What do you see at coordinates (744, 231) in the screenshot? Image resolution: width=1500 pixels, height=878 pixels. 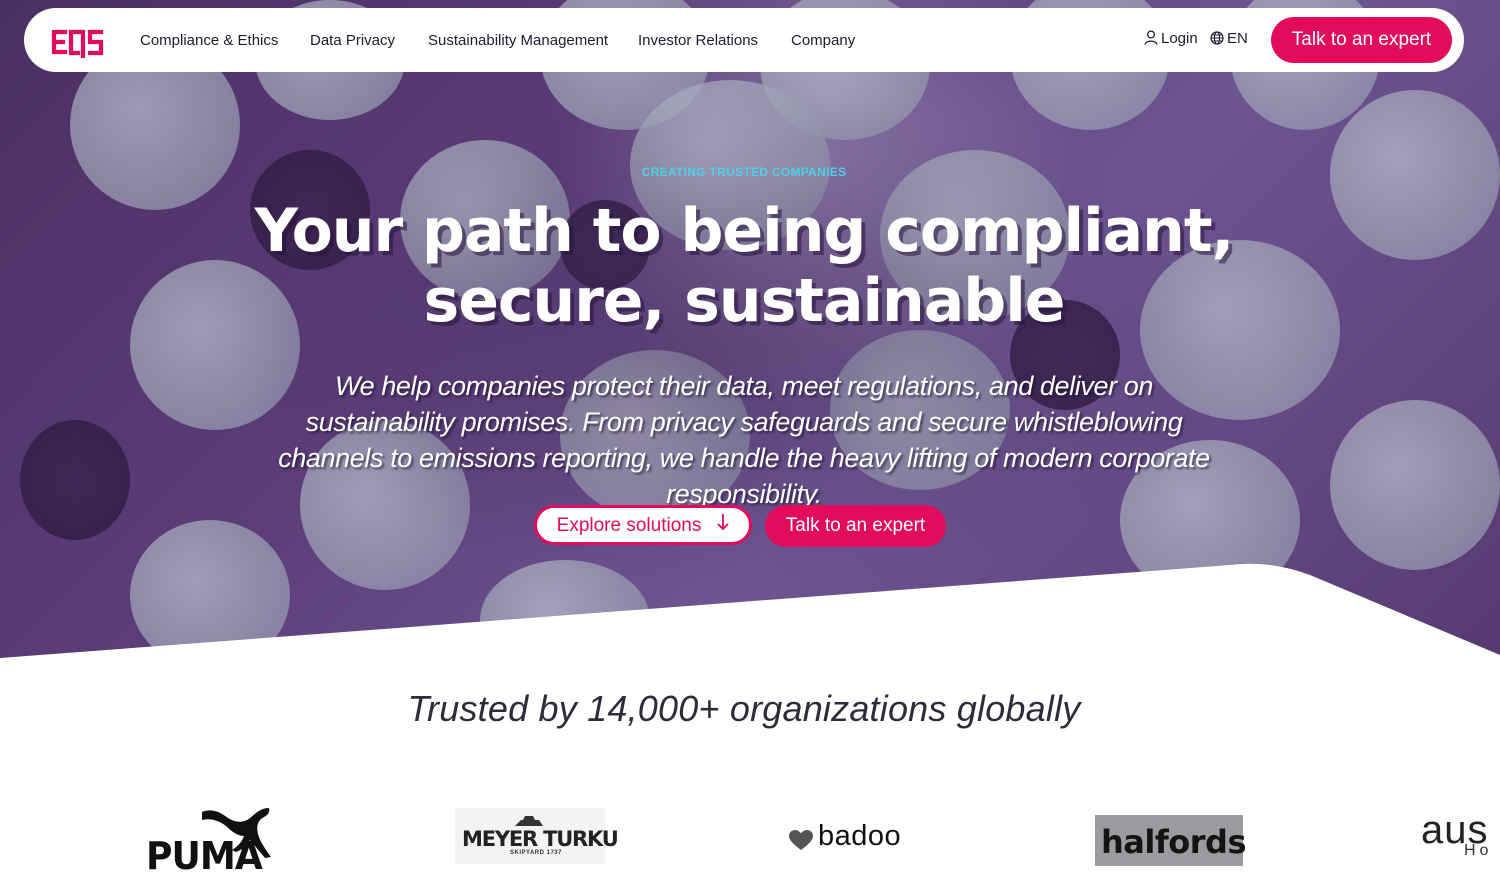 I see `hero-headline-line1: Your path to being compliant,` at bounding box center [744, 231].